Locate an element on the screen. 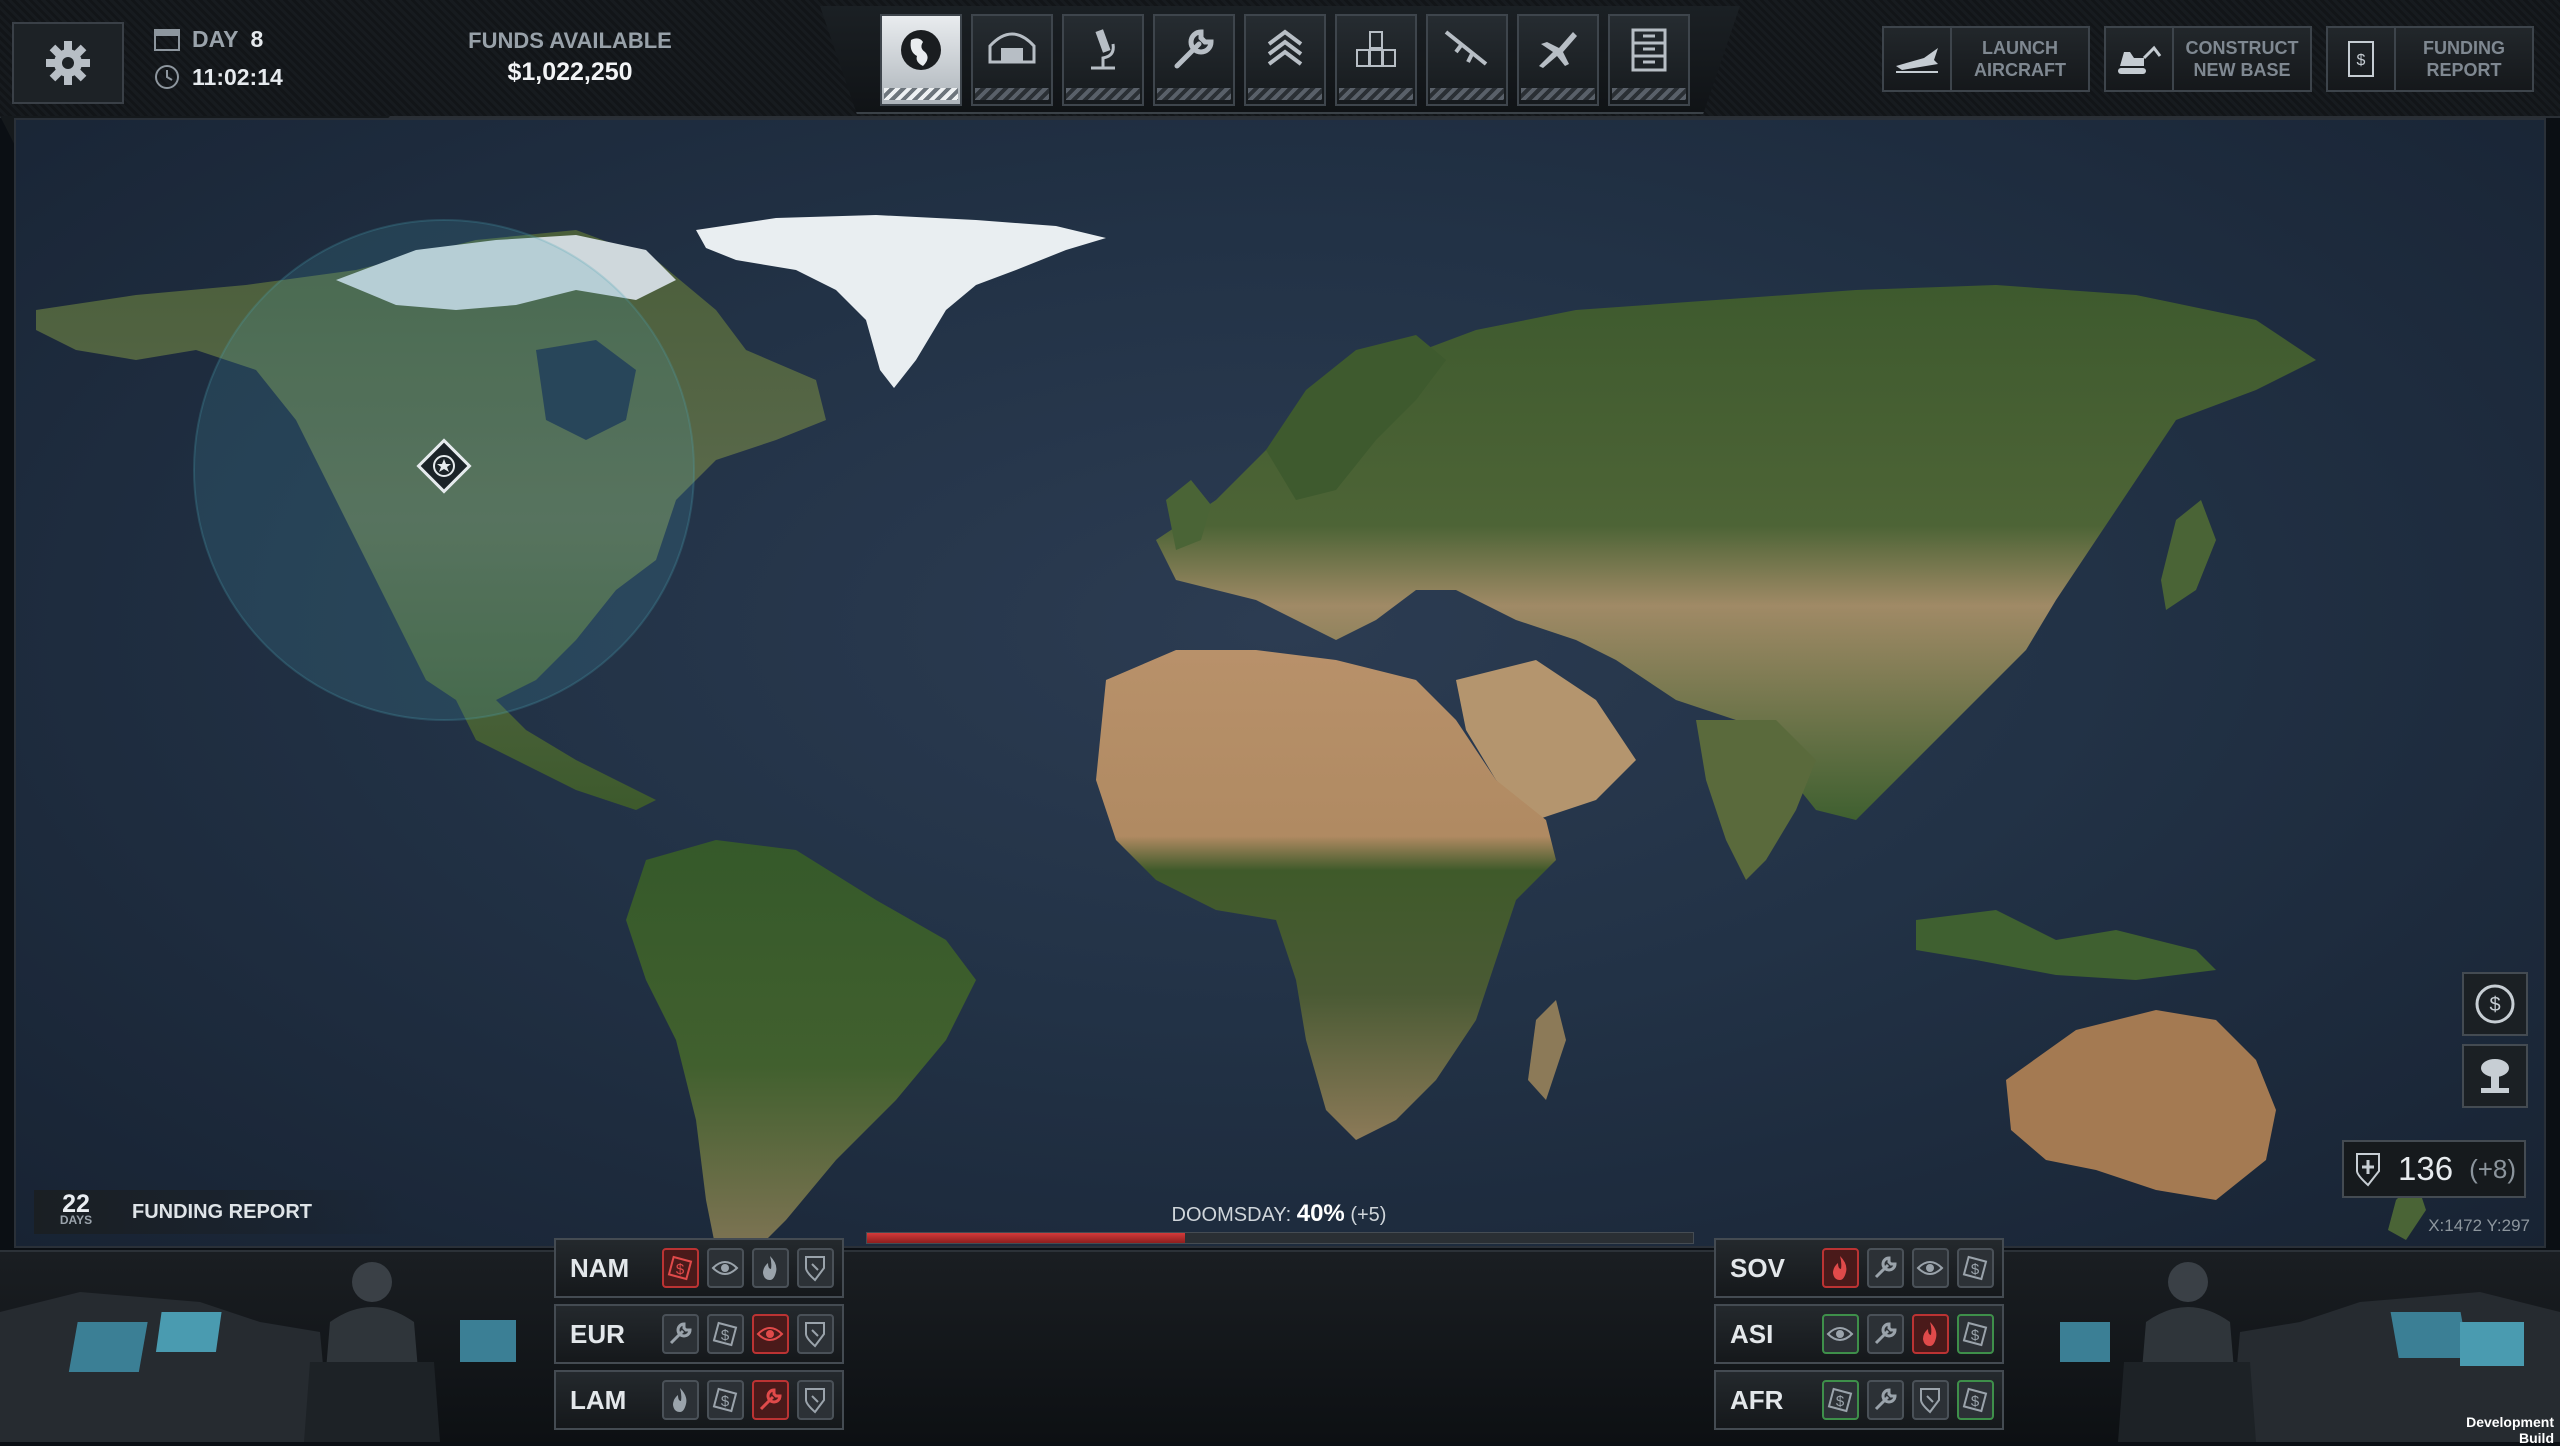  council-globe-icon: $ is located at coordinates (2495, 1004).